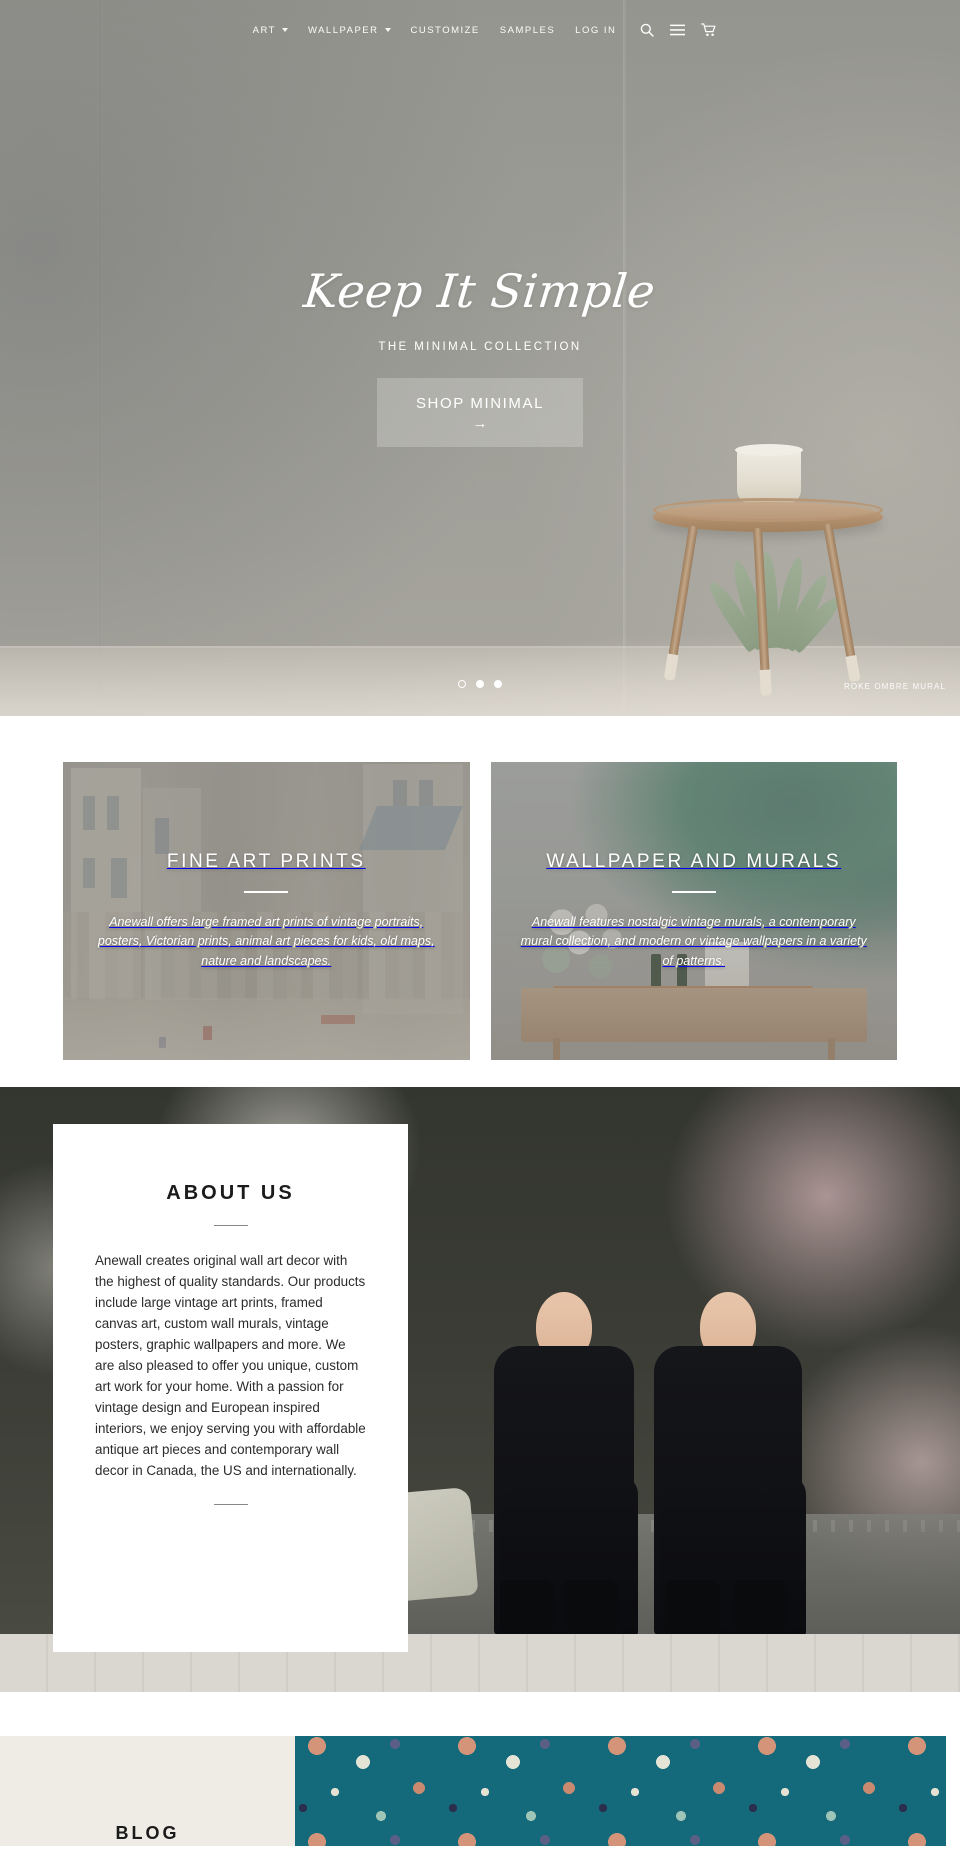 The image size is (960, 1875). I want to click on arrow-right-icon: →, so click(480, 423).